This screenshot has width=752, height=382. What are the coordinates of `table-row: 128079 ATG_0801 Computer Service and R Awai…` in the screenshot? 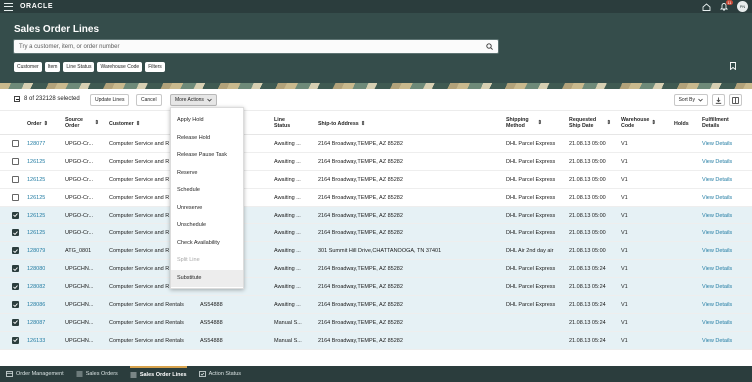 It's located at (376, 251).